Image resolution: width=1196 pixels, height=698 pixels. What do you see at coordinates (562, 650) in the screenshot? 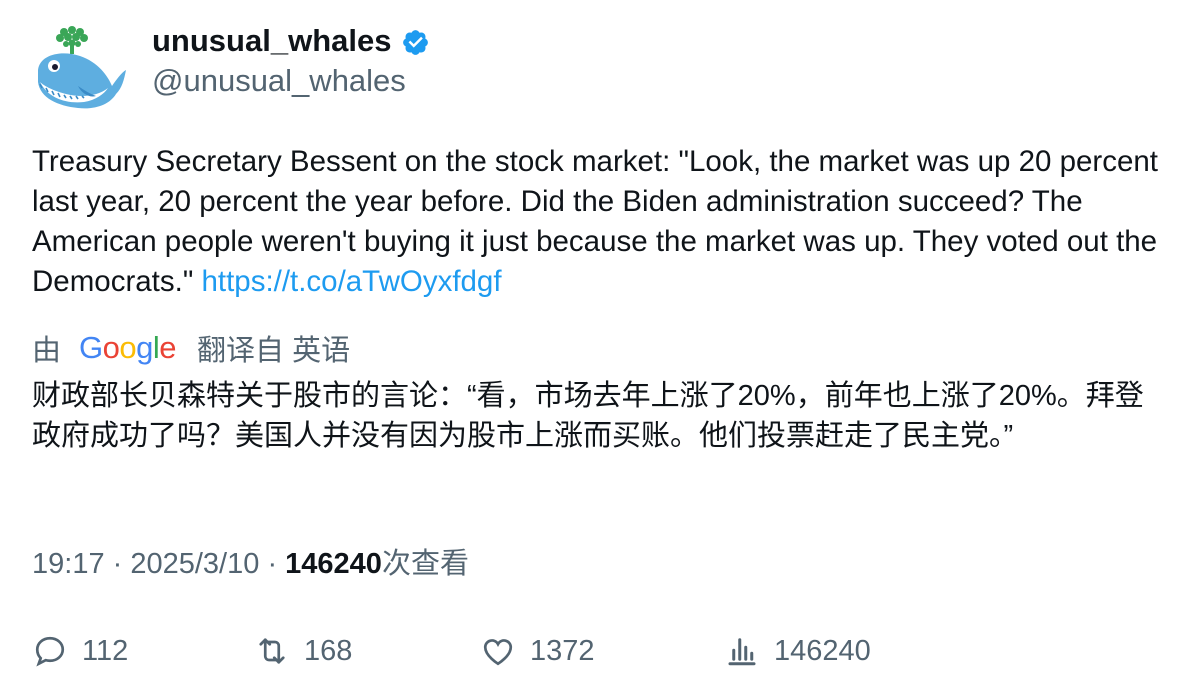
I see `like-count: 1372` at bounding box center [562, 650].